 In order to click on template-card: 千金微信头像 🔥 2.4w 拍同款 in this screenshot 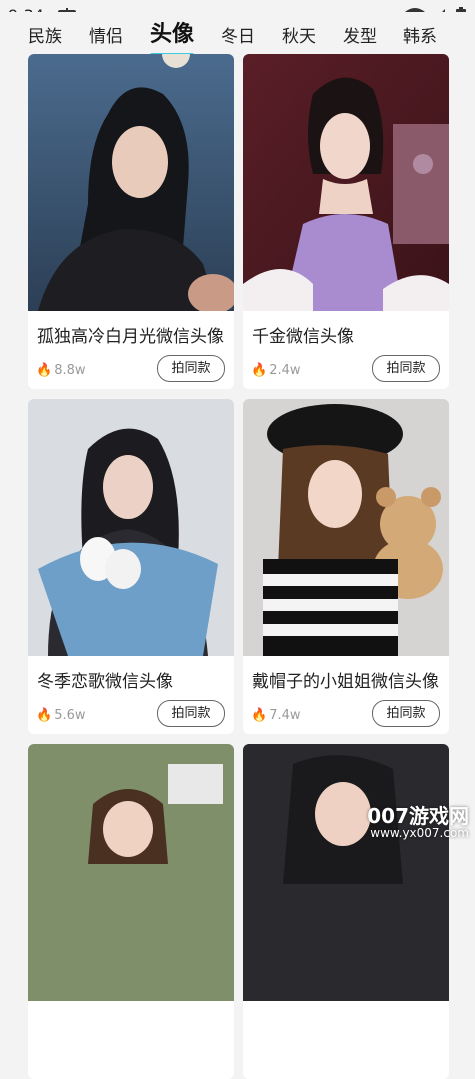, I will do `click(346, 221)`.